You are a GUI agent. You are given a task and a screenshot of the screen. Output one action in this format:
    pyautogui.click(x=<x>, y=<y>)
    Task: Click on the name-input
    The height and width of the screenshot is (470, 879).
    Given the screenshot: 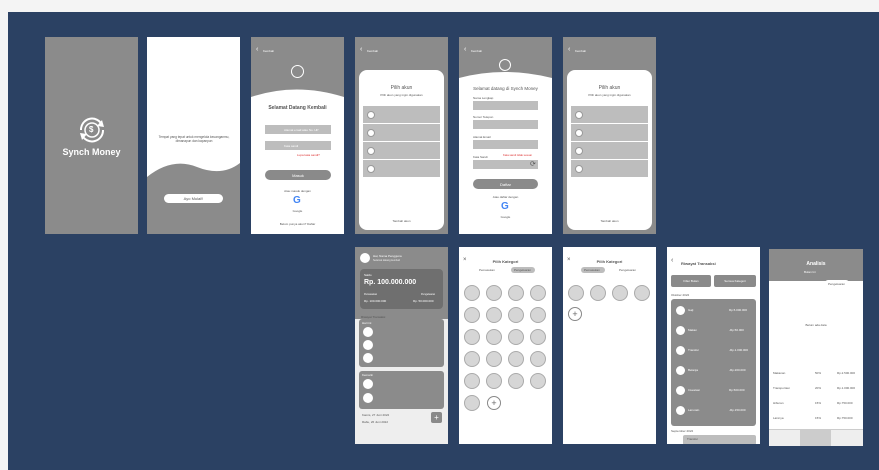 What is the action you would take?
    pyautogui.click(x=505, y=105)
    